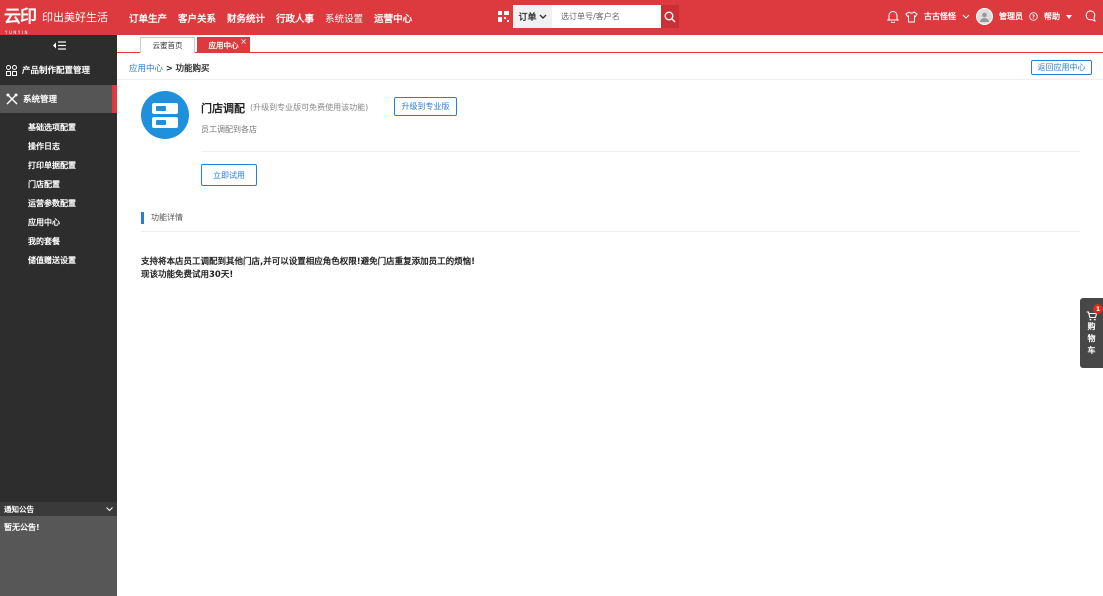 The height and width of the screenshot is (596, 1103). I want to click on notice-header: 通知公告, so click(58, 509).